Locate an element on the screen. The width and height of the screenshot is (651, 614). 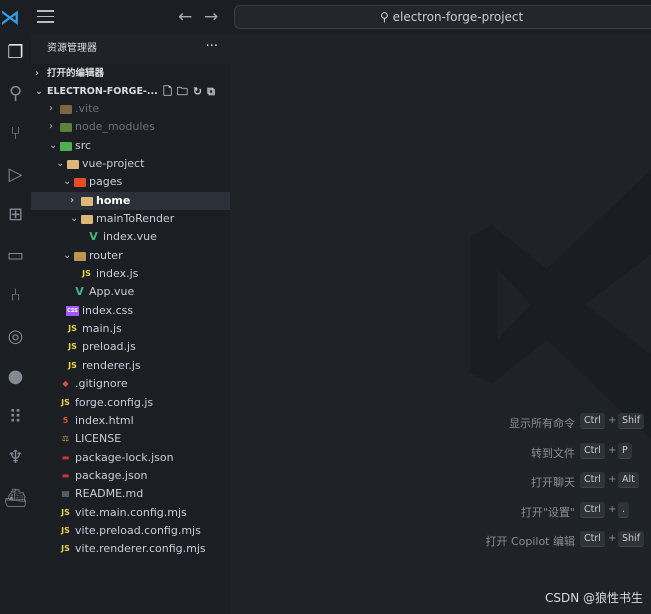
forward-button: → is located at coordinates (211, 17).